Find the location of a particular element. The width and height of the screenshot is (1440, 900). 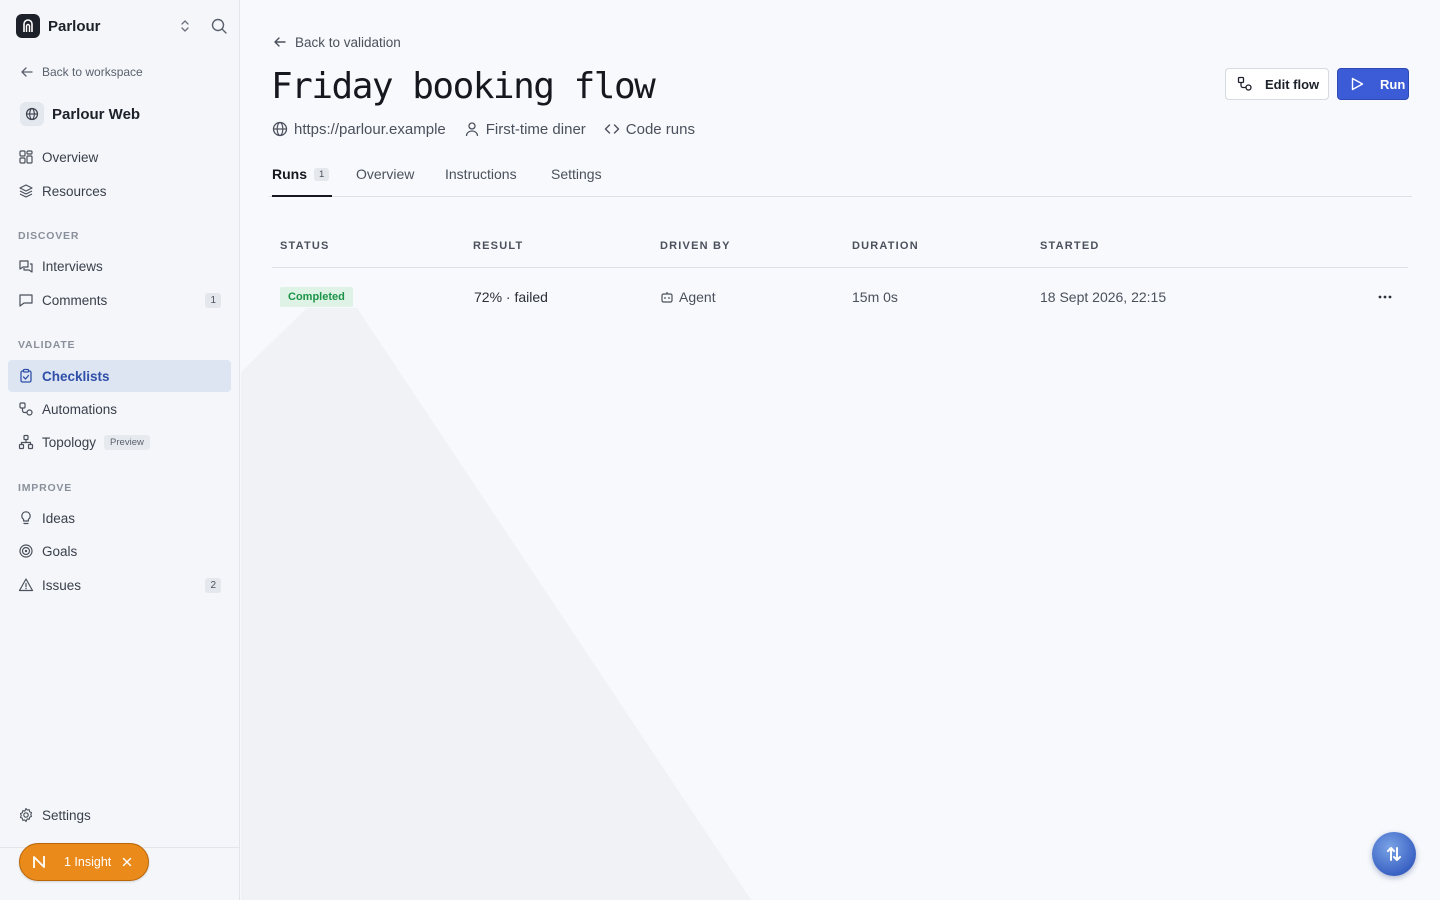

column-header-result: RESULT is located at coordinates (498, 246).